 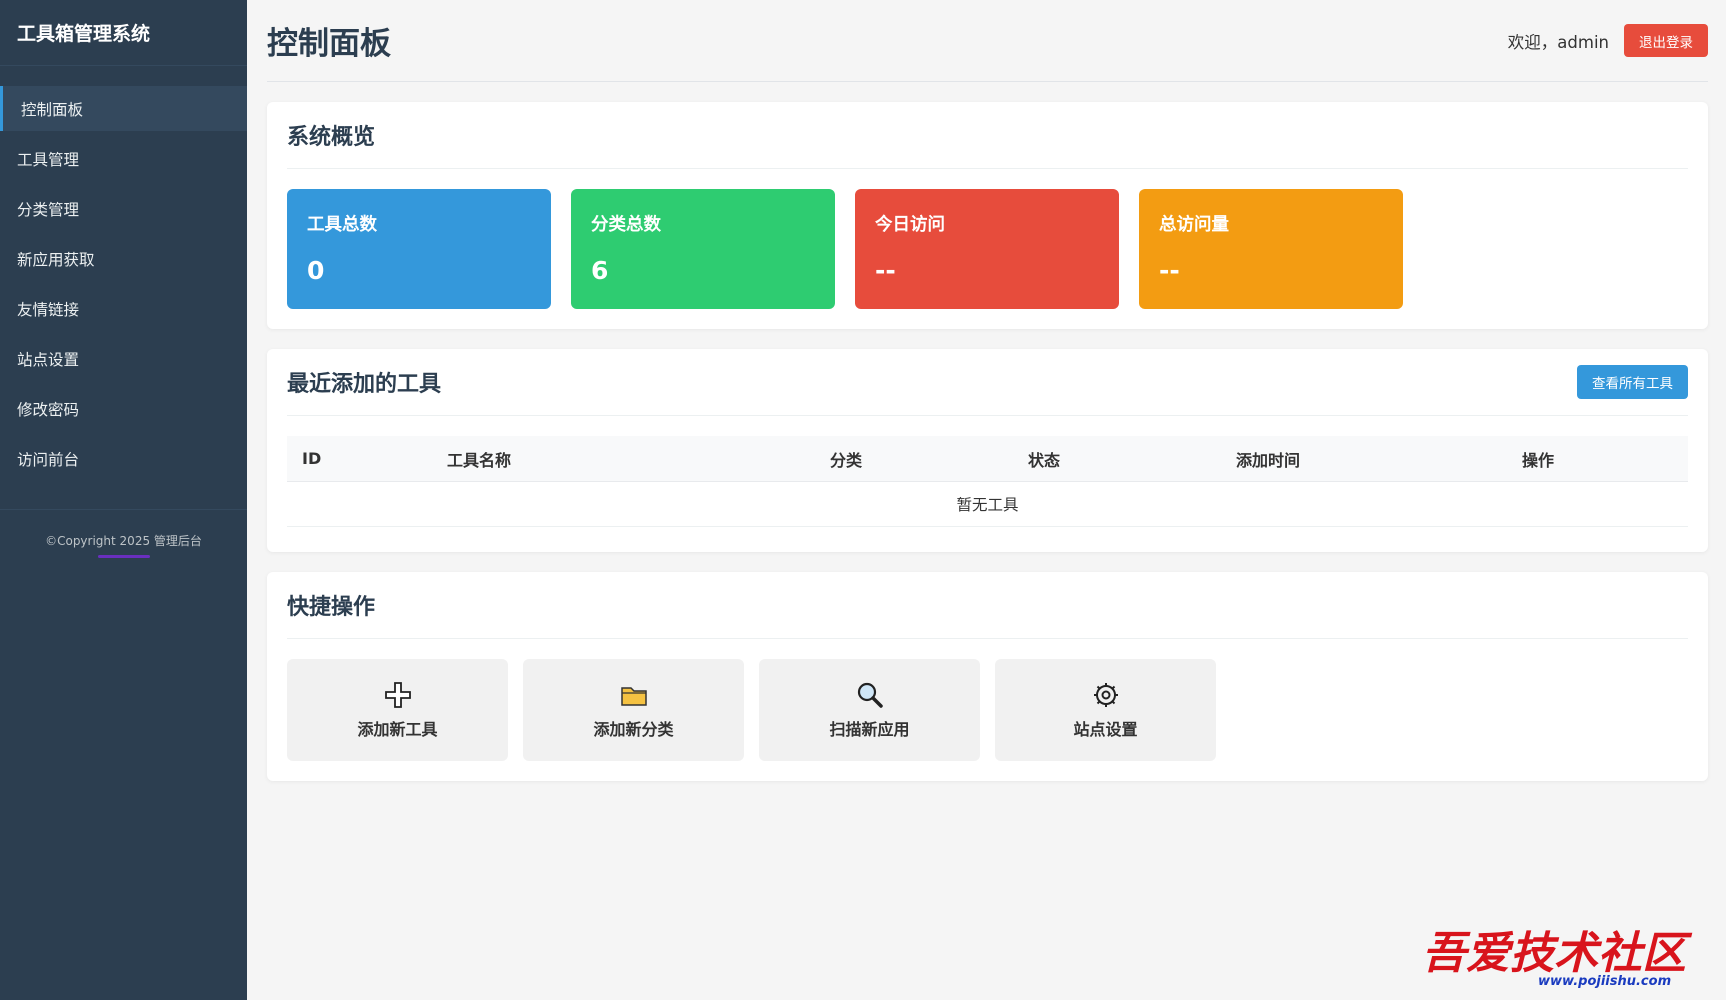 What do you see at coordinates (123, 283) in the screenshot?
I see `sidebar-nav: 控制面板 工具管理 分类管理 新应用获取 友情链接 站点设置 修改密码 访问前台` at bounding box center [123, 283].